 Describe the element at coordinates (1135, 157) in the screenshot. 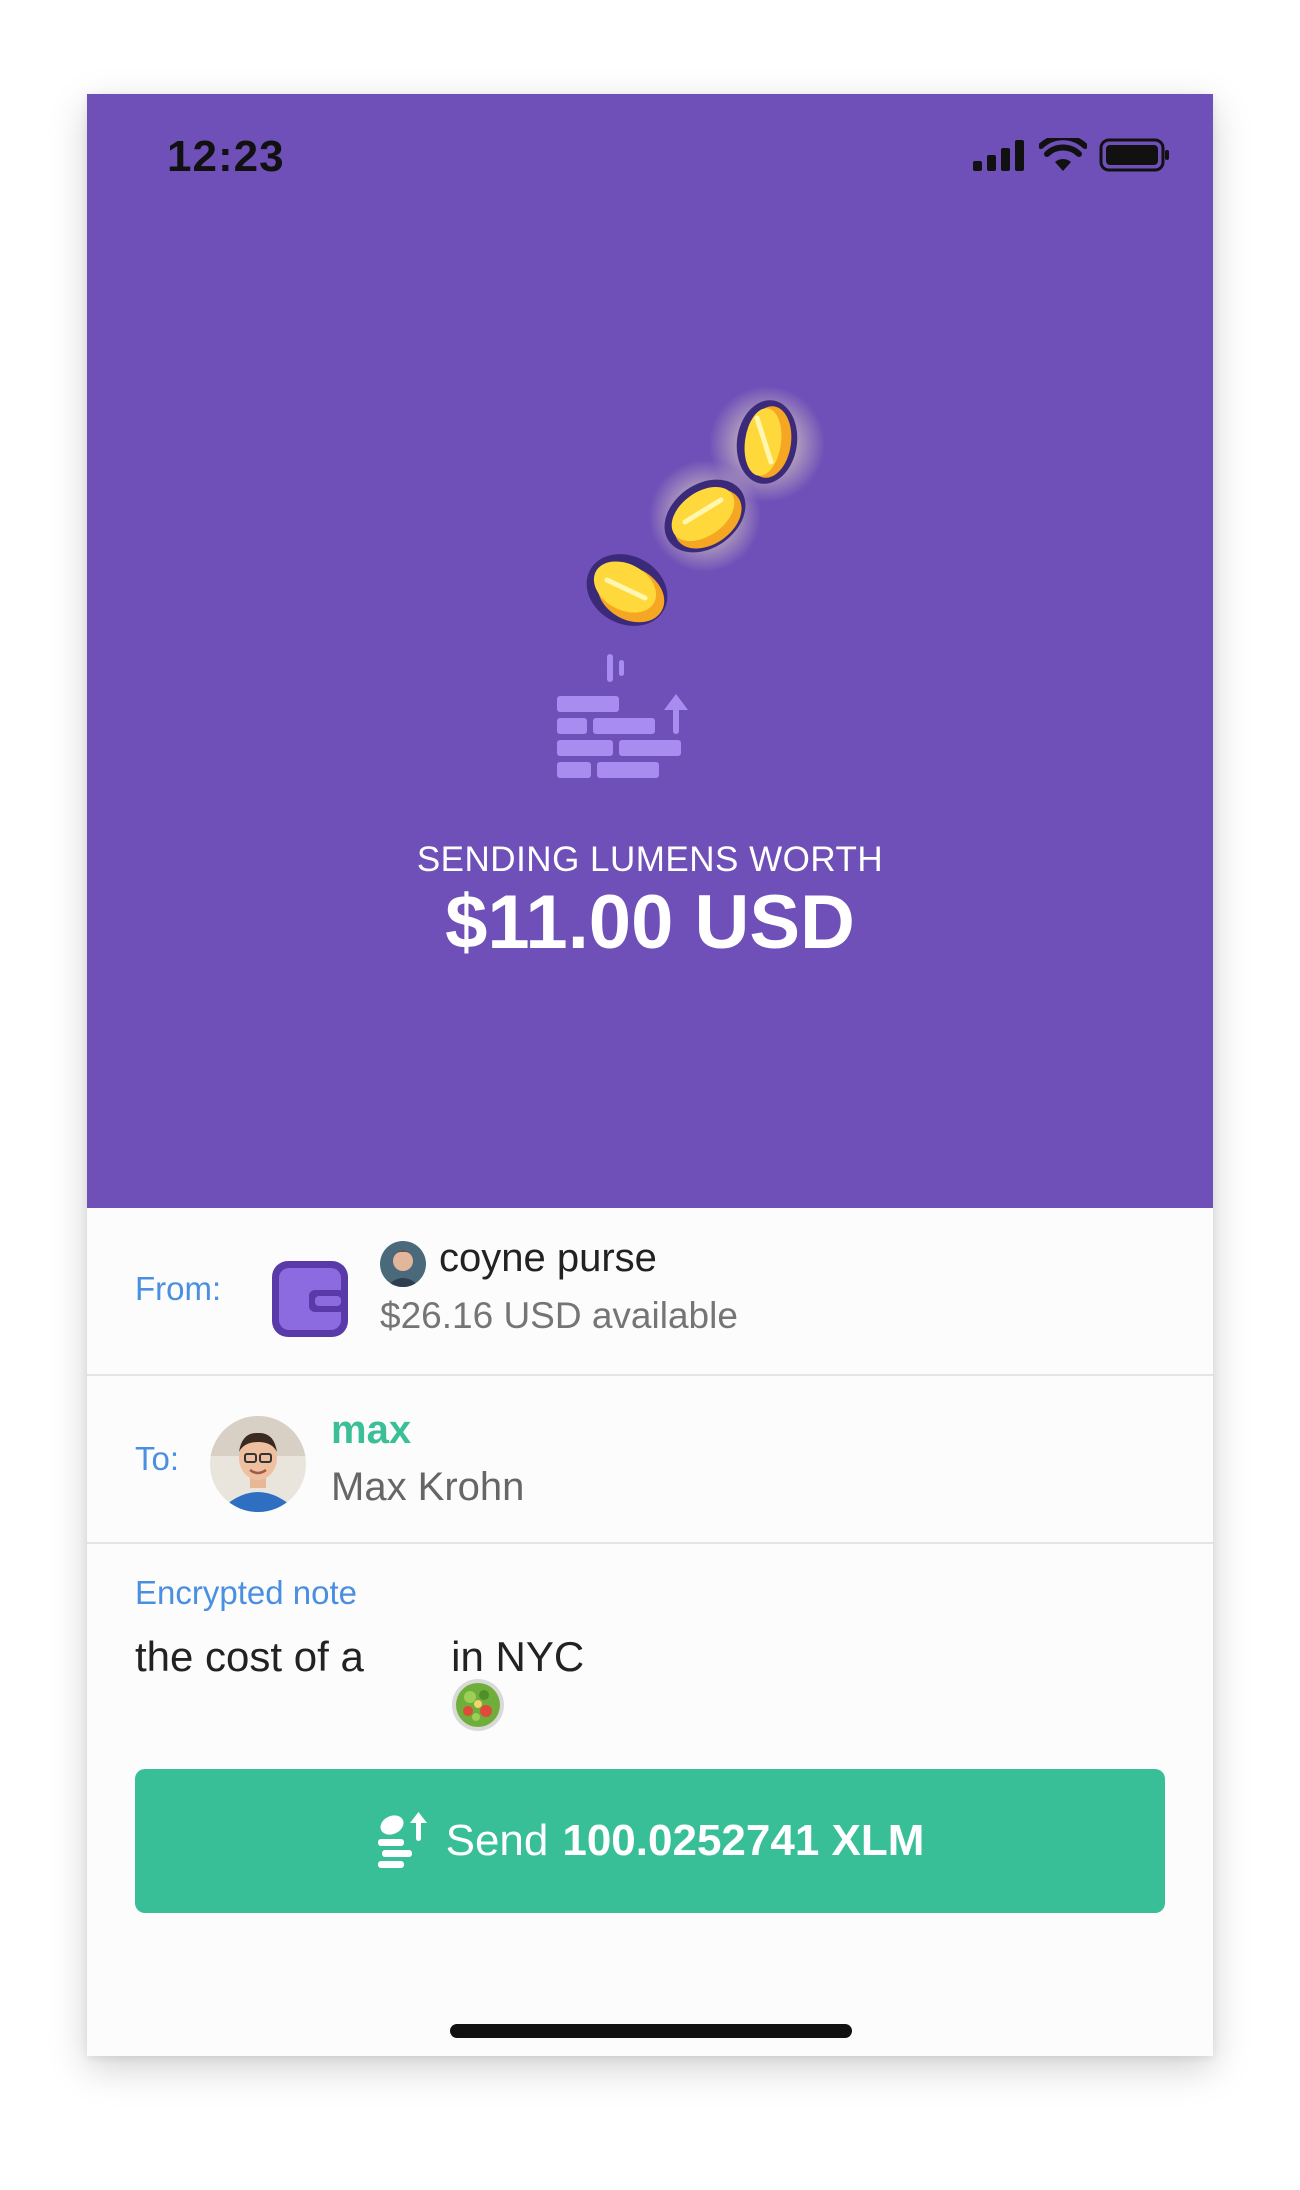

I see `battery-icon` at that location.